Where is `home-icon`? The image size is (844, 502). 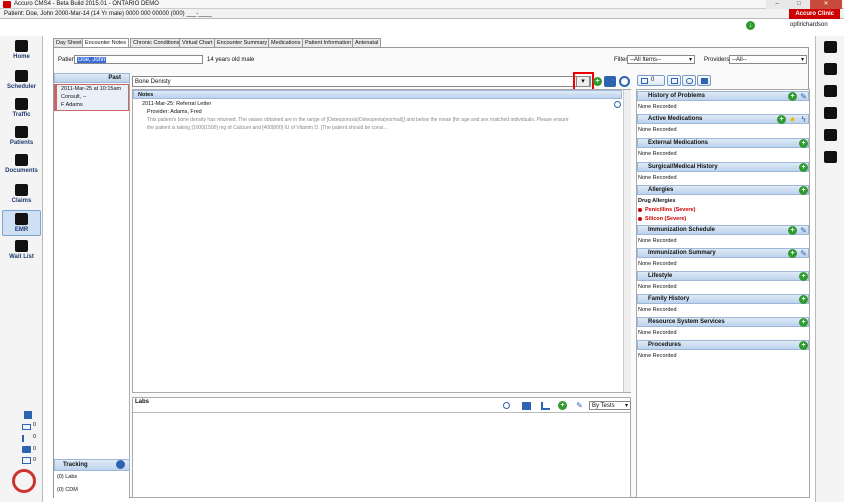
home-icon is located at coordinates (21, 46).